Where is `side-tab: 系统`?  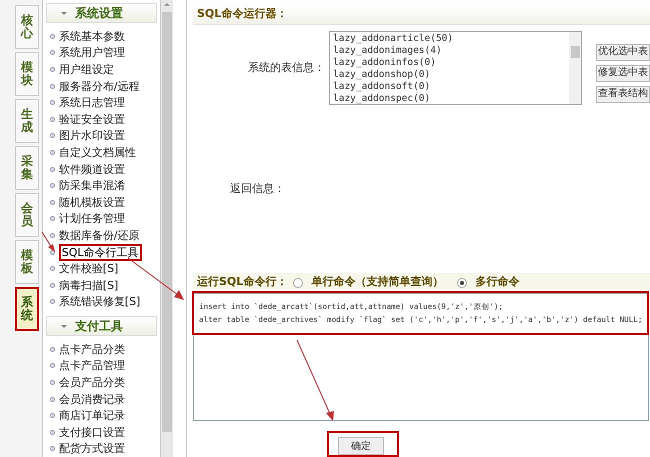 side-tab: 系统 is located at coordinates (26, 309).